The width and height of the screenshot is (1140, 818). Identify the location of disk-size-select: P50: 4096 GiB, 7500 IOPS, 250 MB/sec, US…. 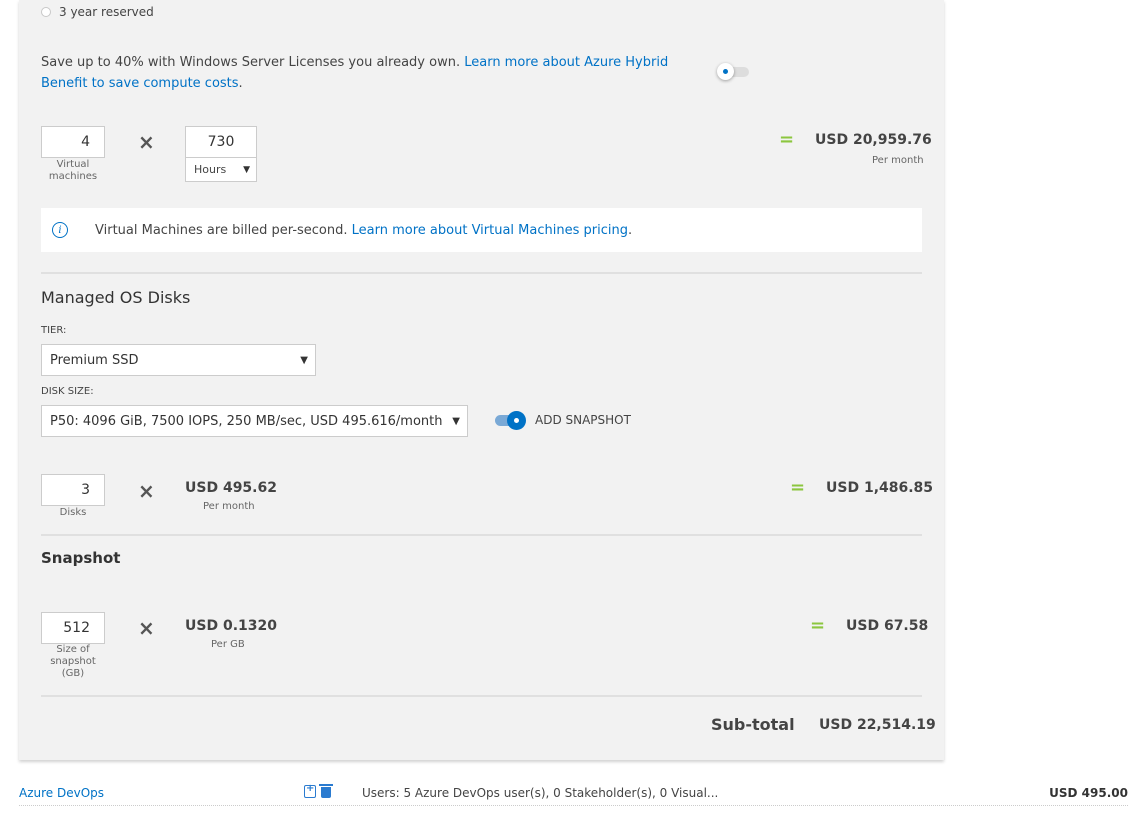
(254, 421).